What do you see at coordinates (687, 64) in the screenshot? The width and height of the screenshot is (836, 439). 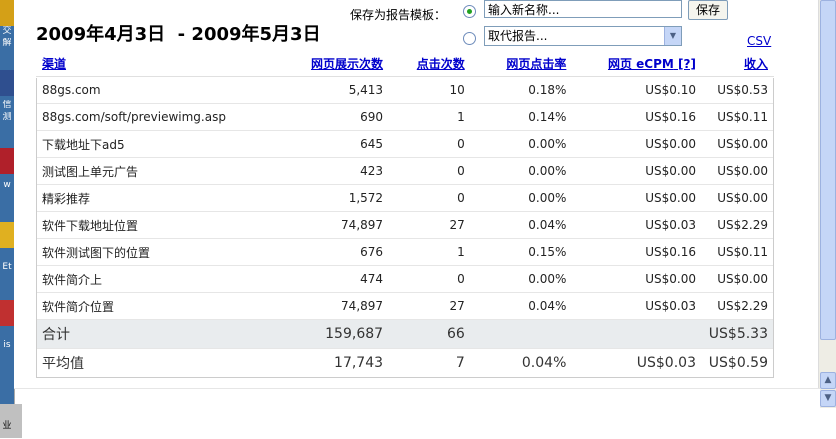 I see `help-link: [?]` at bounding box center [687, 64].